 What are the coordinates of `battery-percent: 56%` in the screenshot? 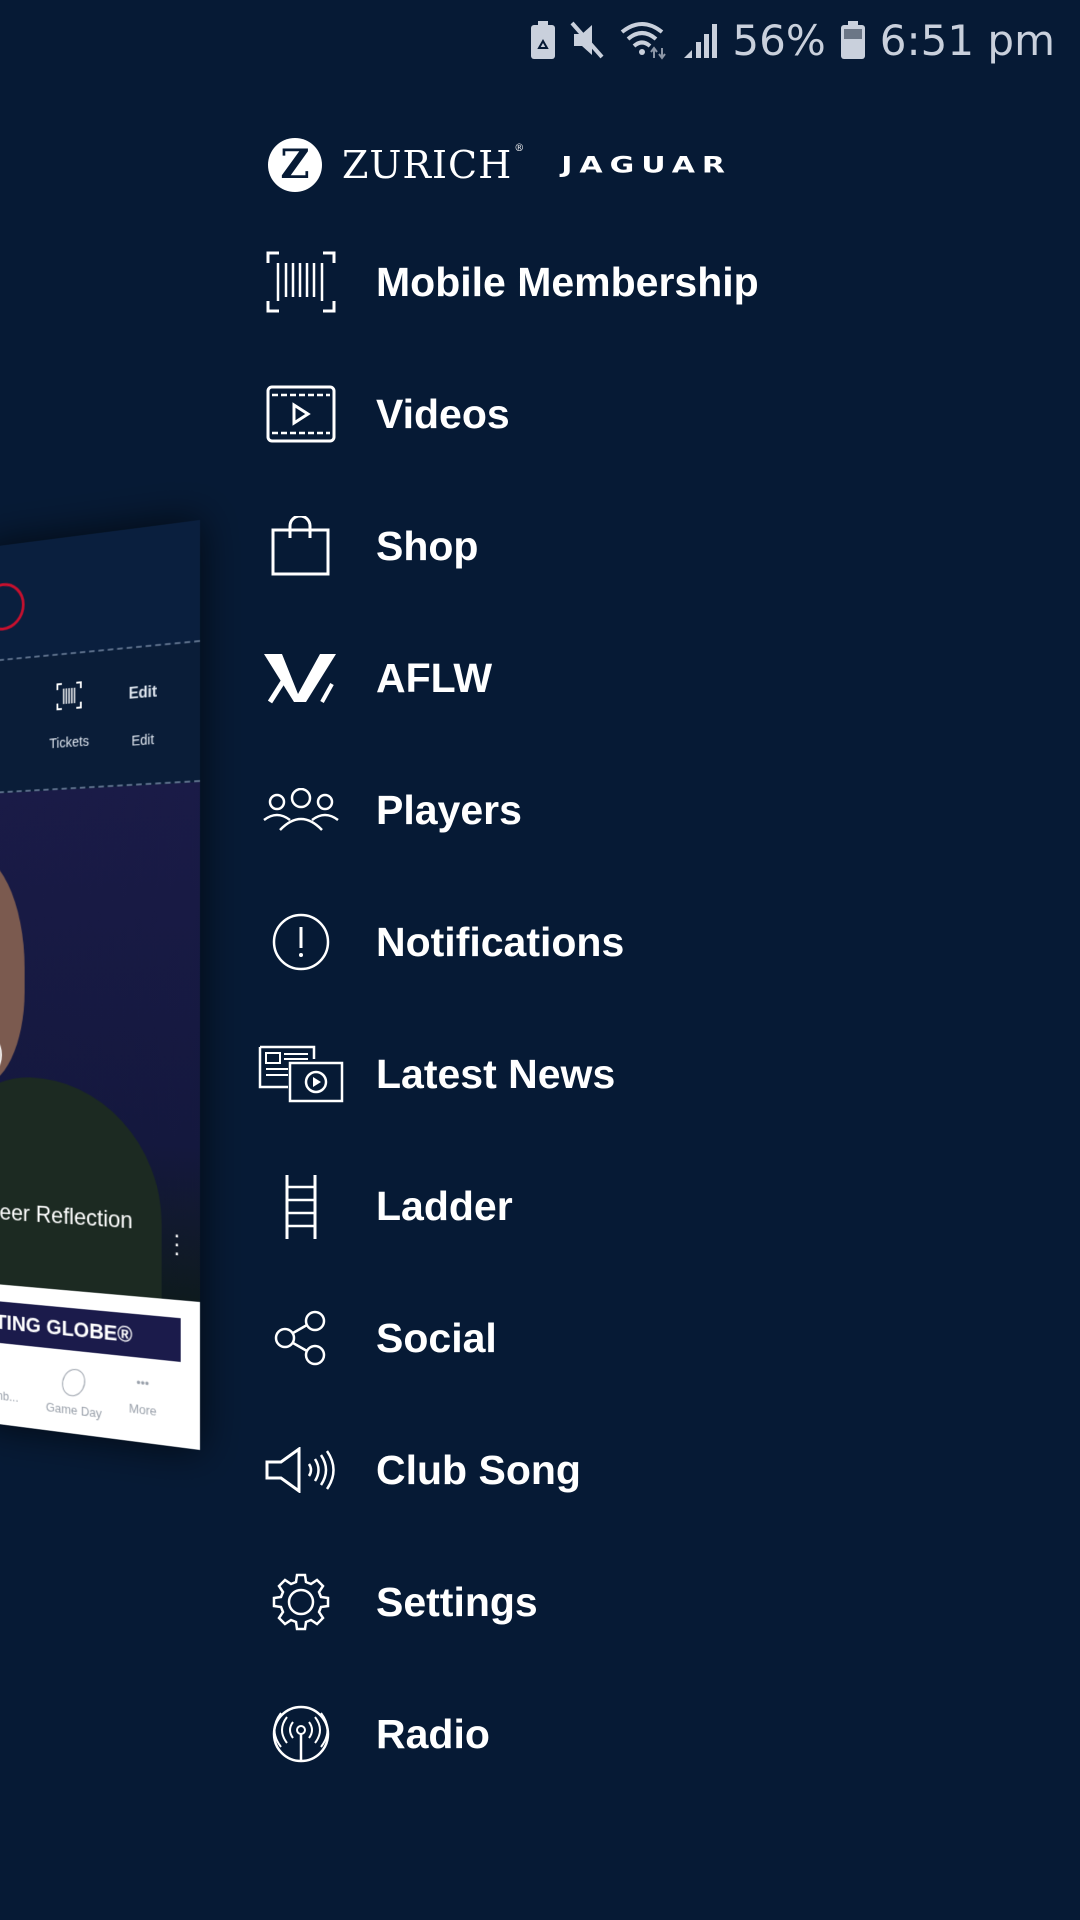 It's located at (779, 40).